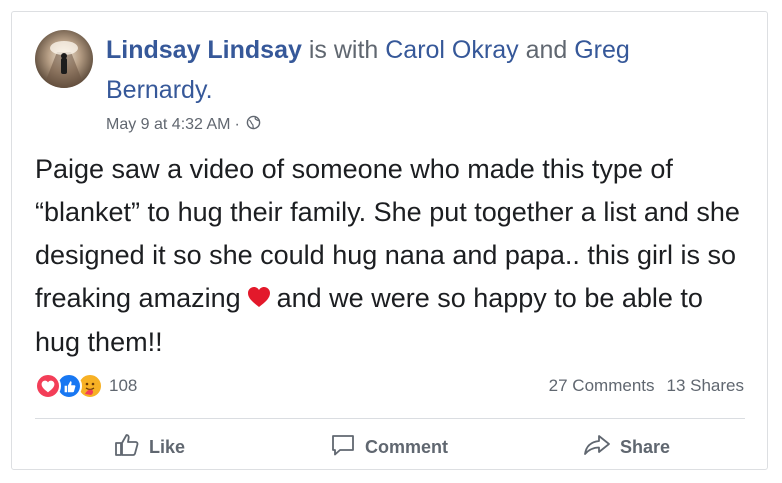 The width and height of the screenshot is (782, 483). What do you see at coordinates (123, 386) in the screenshot?
I see `reaction-count: 108` at bounding box center [123, 386].